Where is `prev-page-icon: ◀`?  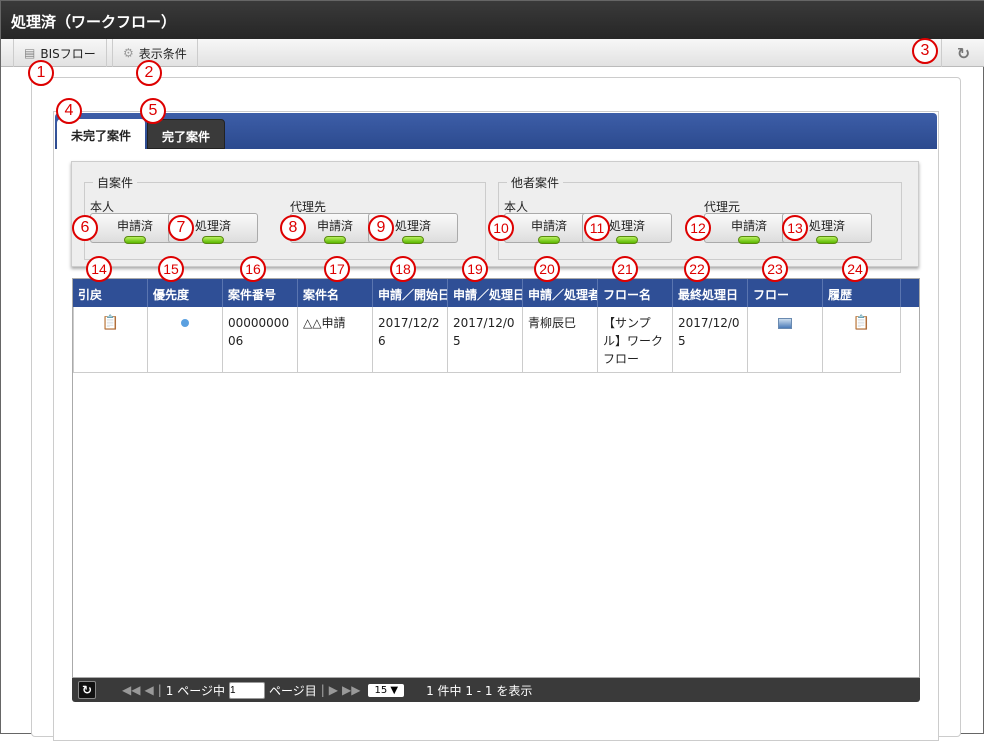
prev-page-icon: ◀ is located at coordinates (148, 690).